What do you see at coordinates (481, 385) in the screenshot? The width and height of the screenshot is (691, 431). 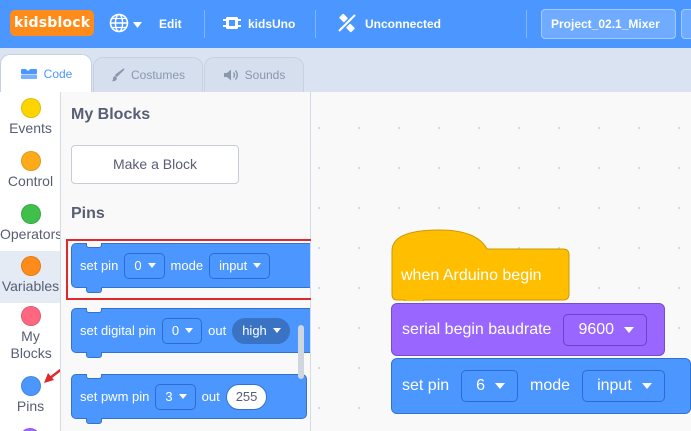 I see `pin-value: 6` at bounding box center [481, 385].